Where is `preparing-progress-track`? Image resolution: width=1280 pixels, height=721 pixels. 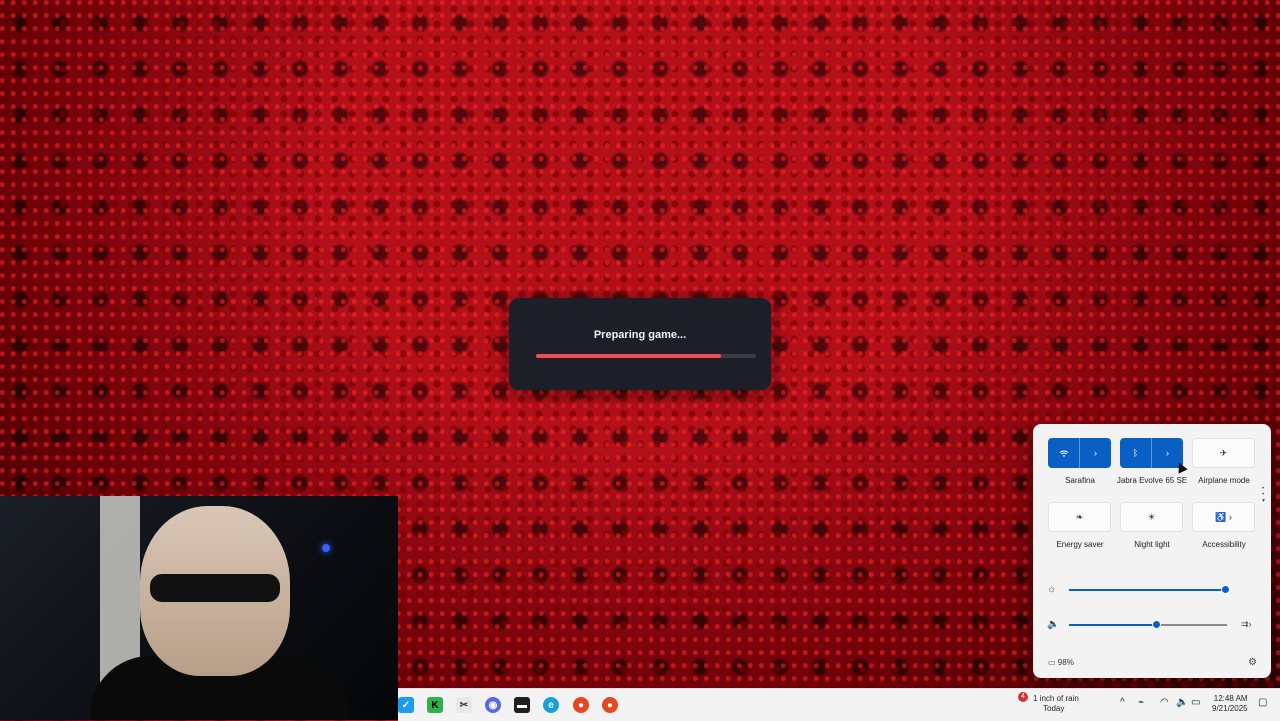 preparing-progress-track is located at coordinates (646, 356).